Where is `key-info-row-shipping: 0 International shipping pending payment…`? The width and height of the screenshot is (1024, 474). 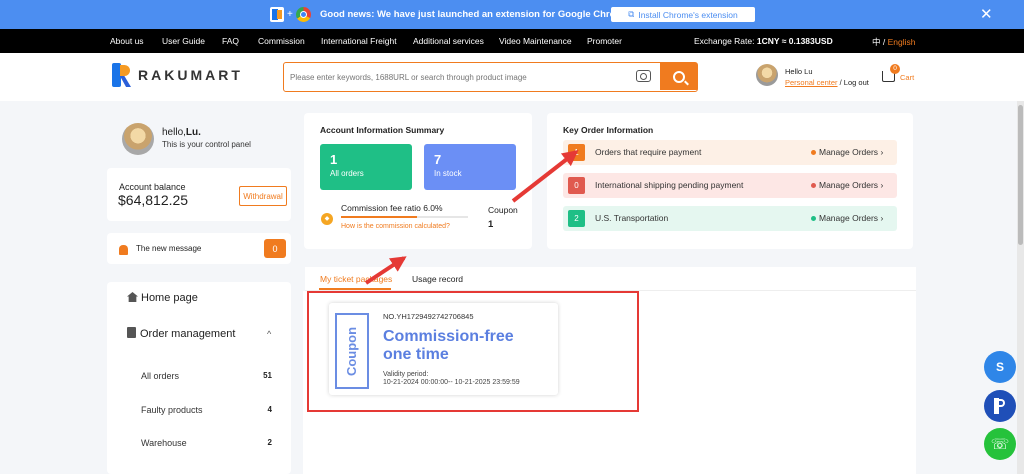 key-info-row-shipping: 0 International shipping pending payment… is located at coordinates (730, 185).